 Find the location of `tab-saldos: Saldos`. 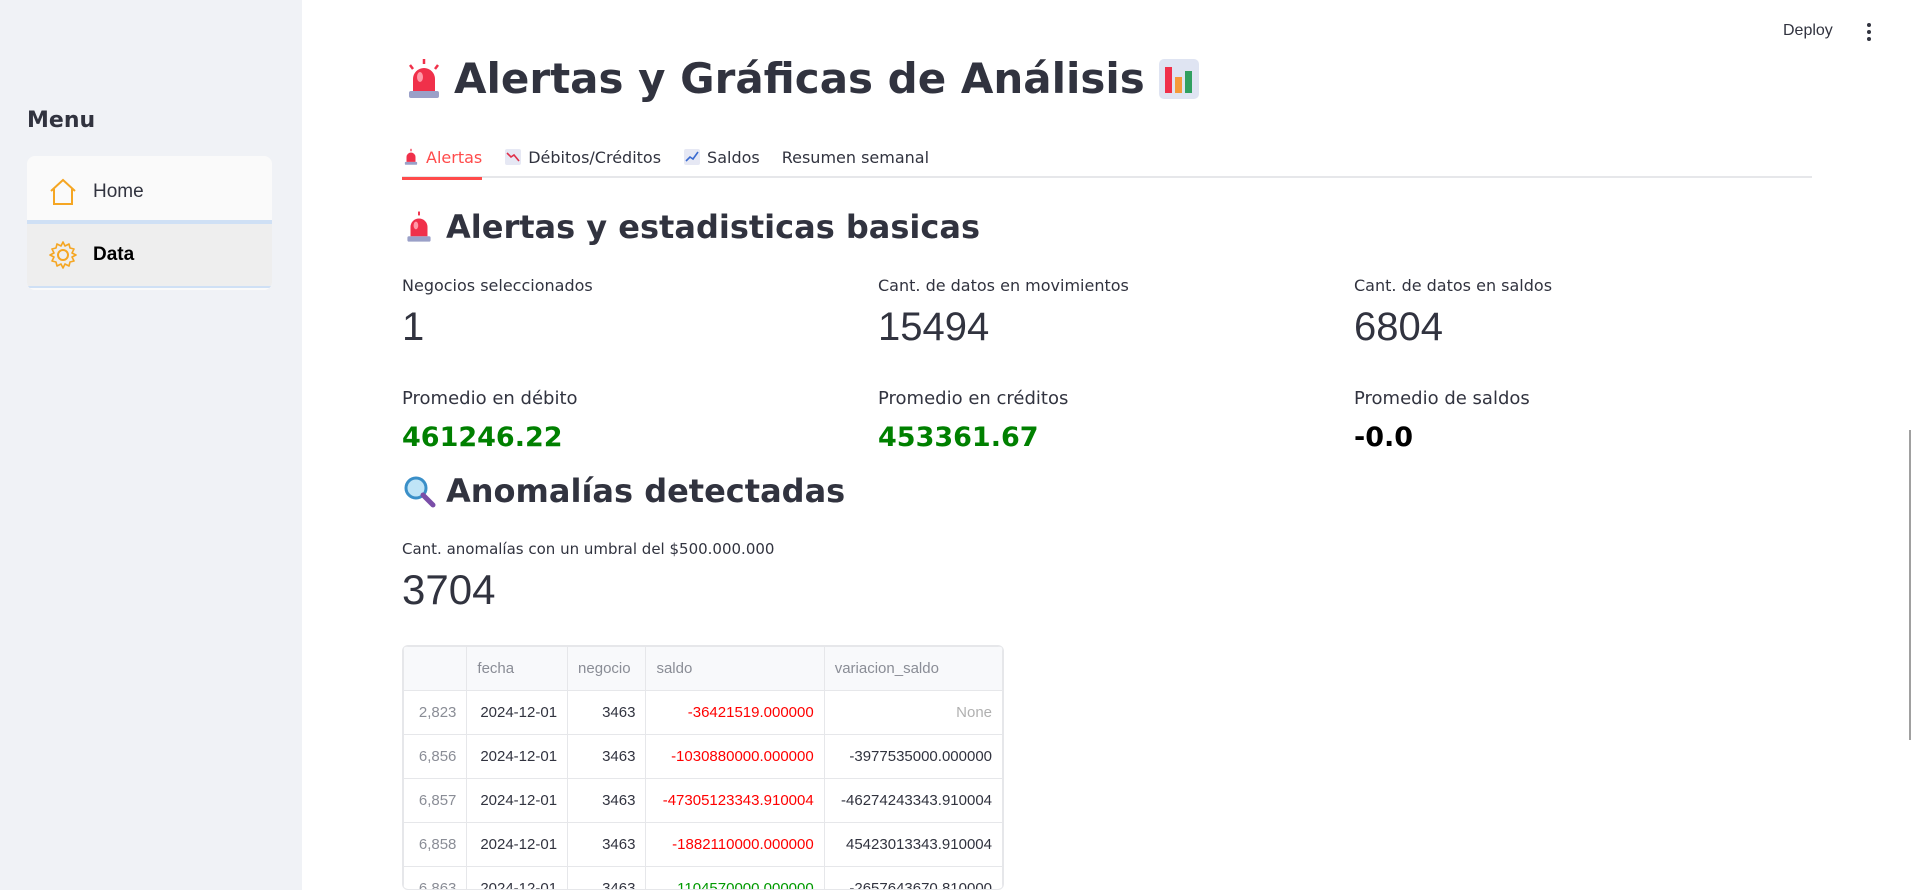

tab-saldos: Saldos is located at coordinates (721, 157).